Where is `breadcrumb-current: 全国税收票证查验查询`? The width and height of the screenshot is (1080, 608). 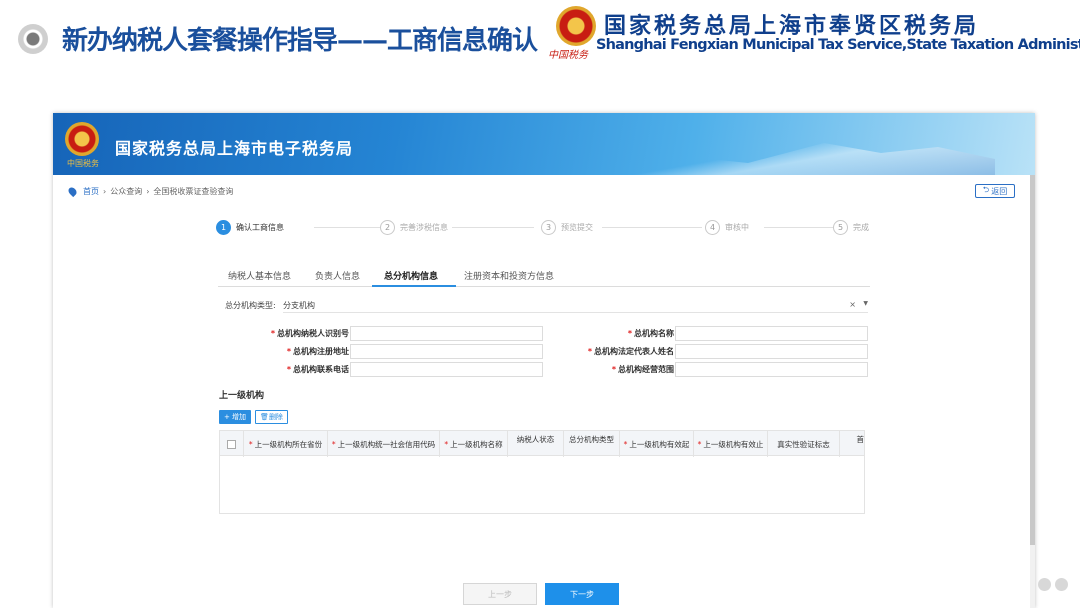
breadcrumb-current: 全国税收票证查验查询 is located at coordinates (193, 191).